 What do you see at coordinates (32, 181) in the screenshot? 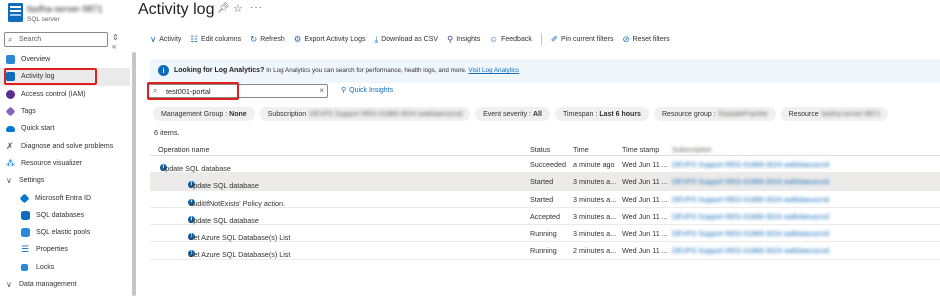
I see `menu-group-label: Settings` at bounding box center [32, 181].